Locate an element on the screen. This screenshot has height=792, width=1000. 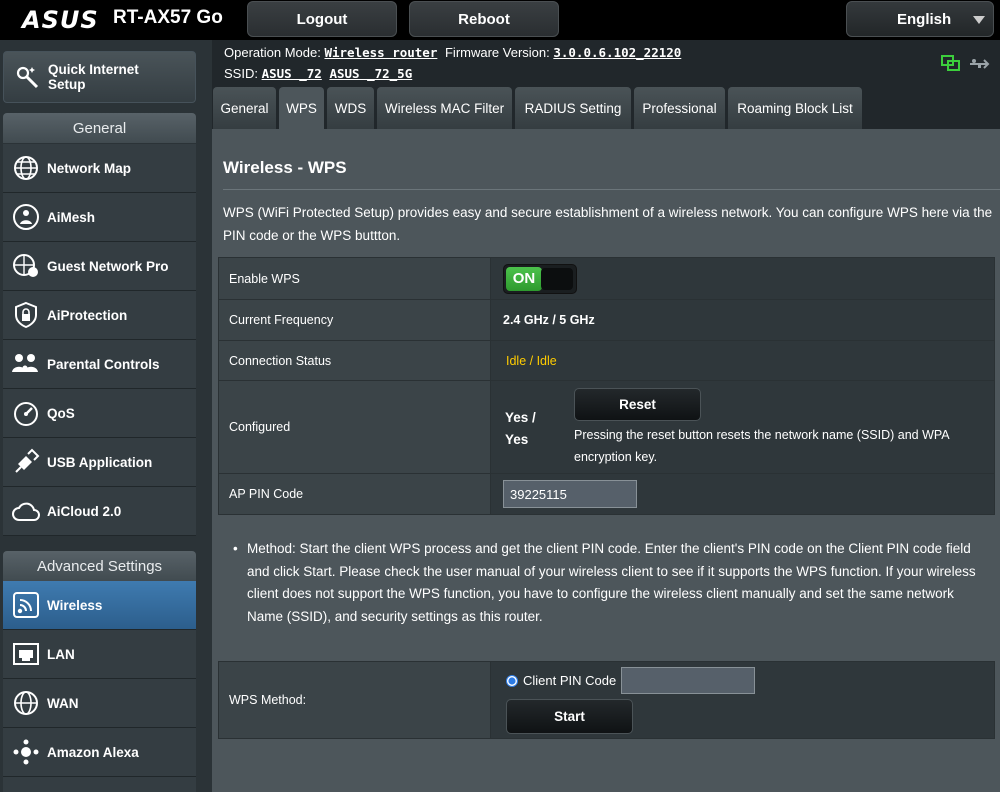
sidebar-item-amazon-alexa: Amazon Alexa is located at coordinates (99, 752).